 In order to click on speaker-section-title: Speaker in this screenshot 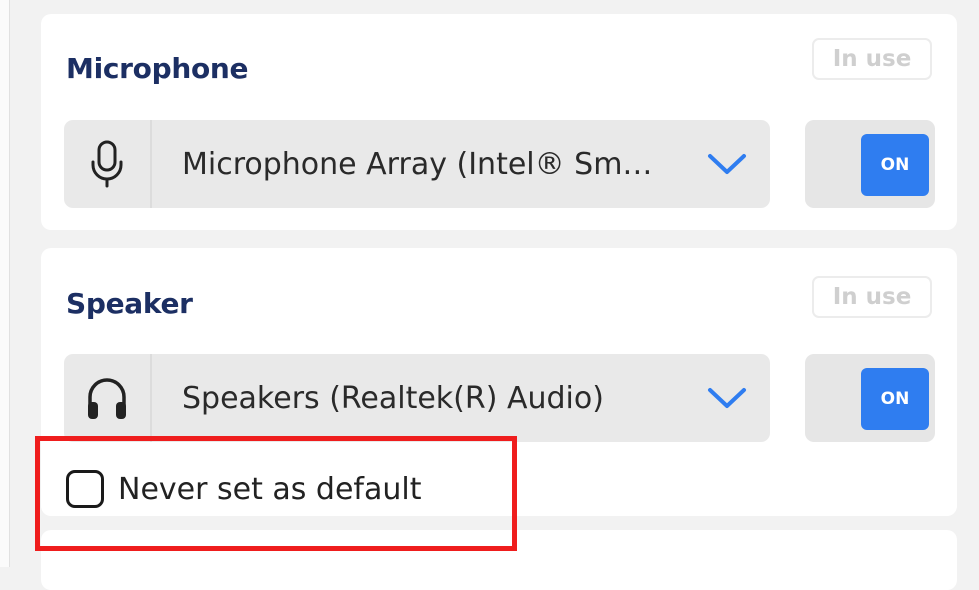, I will do `click(129, 303)`.